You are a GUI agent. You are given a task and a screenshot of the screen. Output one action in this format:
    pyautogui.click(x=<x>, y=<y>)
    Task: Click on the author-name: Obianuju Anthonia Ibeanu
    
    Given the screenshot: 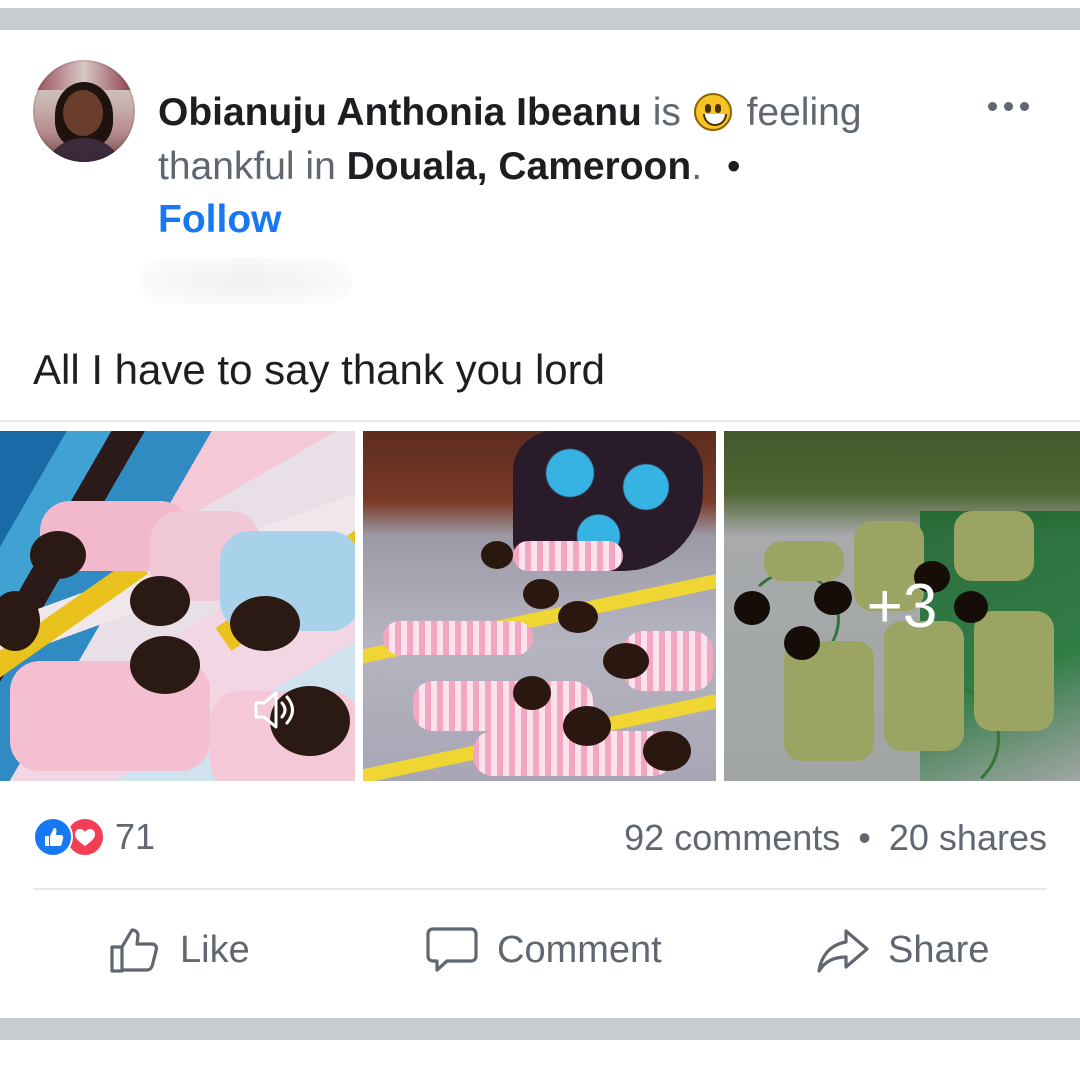 What is the action you would take?
    pyautogui.click(x=400, y=112)
    